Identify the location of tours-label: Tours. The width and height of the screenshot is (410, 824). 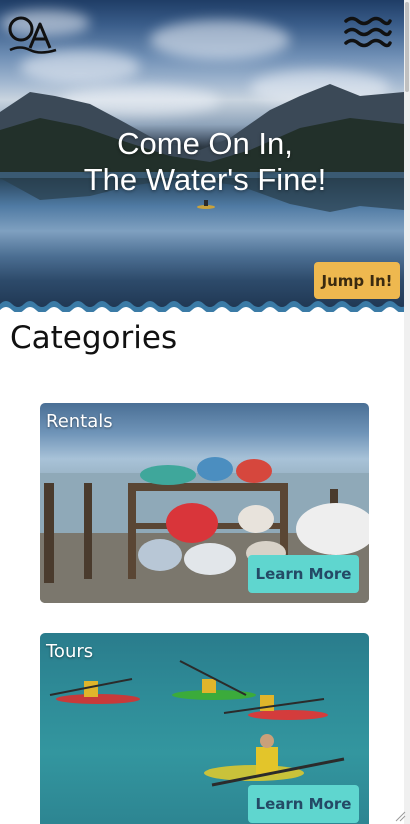
(70, 651).